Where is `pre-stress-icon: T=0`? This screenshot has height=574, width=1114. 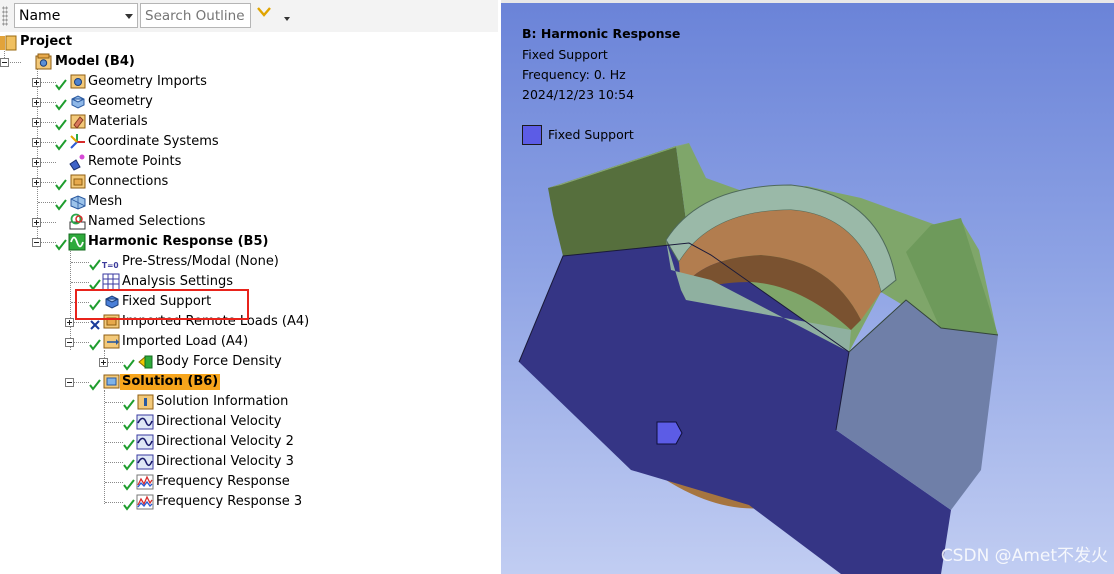 pre-stress-icon: T=0 is located at coordinates (111, 262).